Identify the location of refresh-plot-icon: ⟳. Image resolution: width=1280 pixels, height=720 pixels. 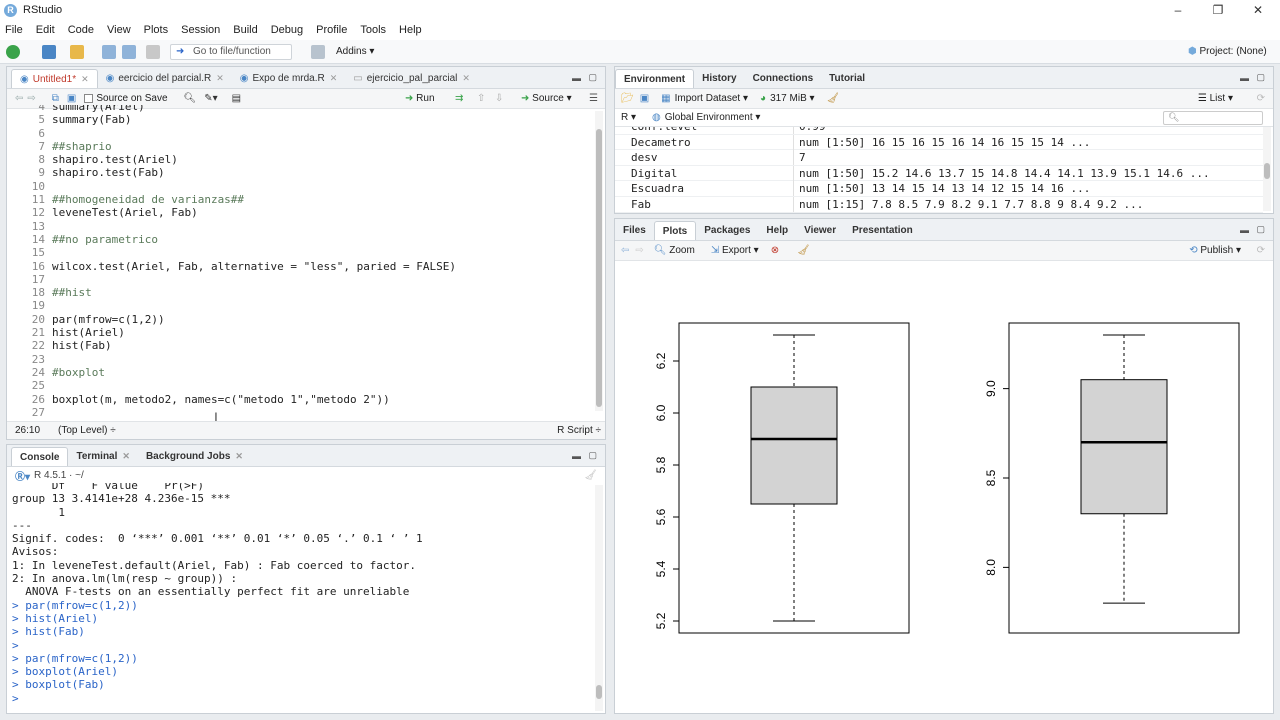
(1261, 250).